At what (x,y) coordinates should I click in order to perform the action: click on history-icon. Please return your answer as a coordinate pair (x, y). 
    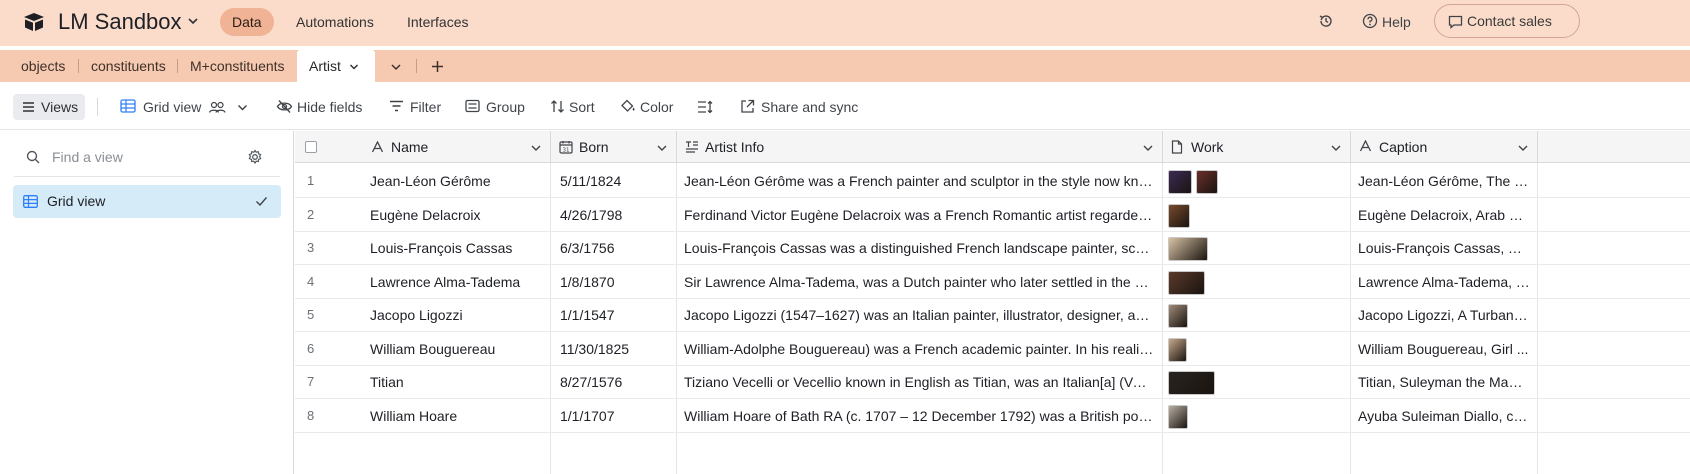
    Looking at the image, I should click on (1326, 21).